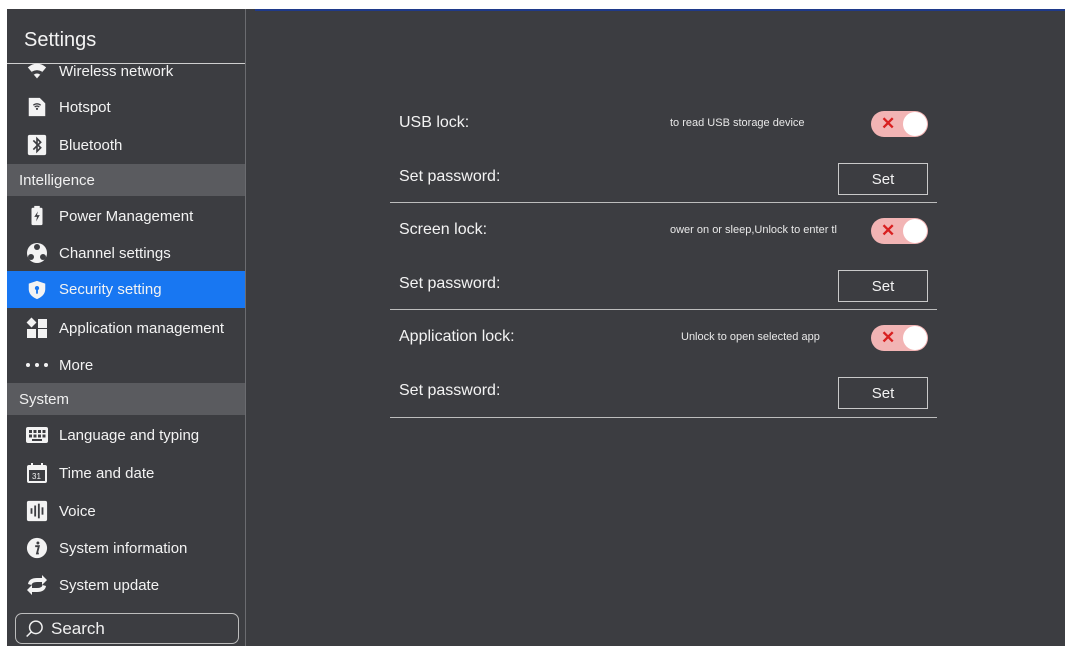  I want to click on sidebar-item-security-setting: Security setting, so click(126, 289).